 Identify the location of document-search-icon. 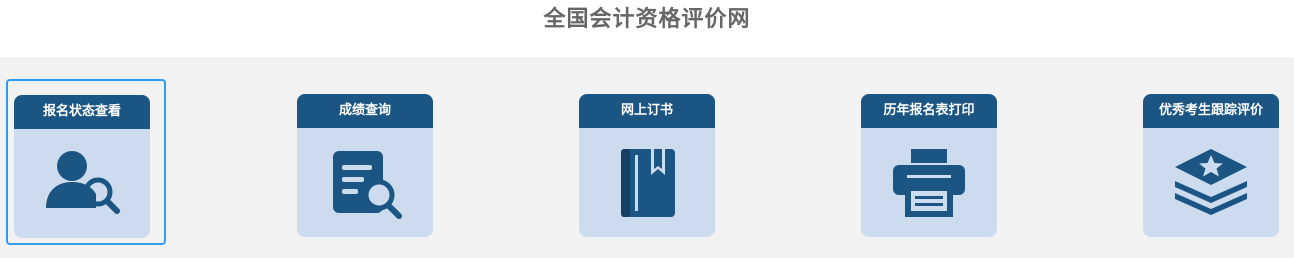
(365, 182).